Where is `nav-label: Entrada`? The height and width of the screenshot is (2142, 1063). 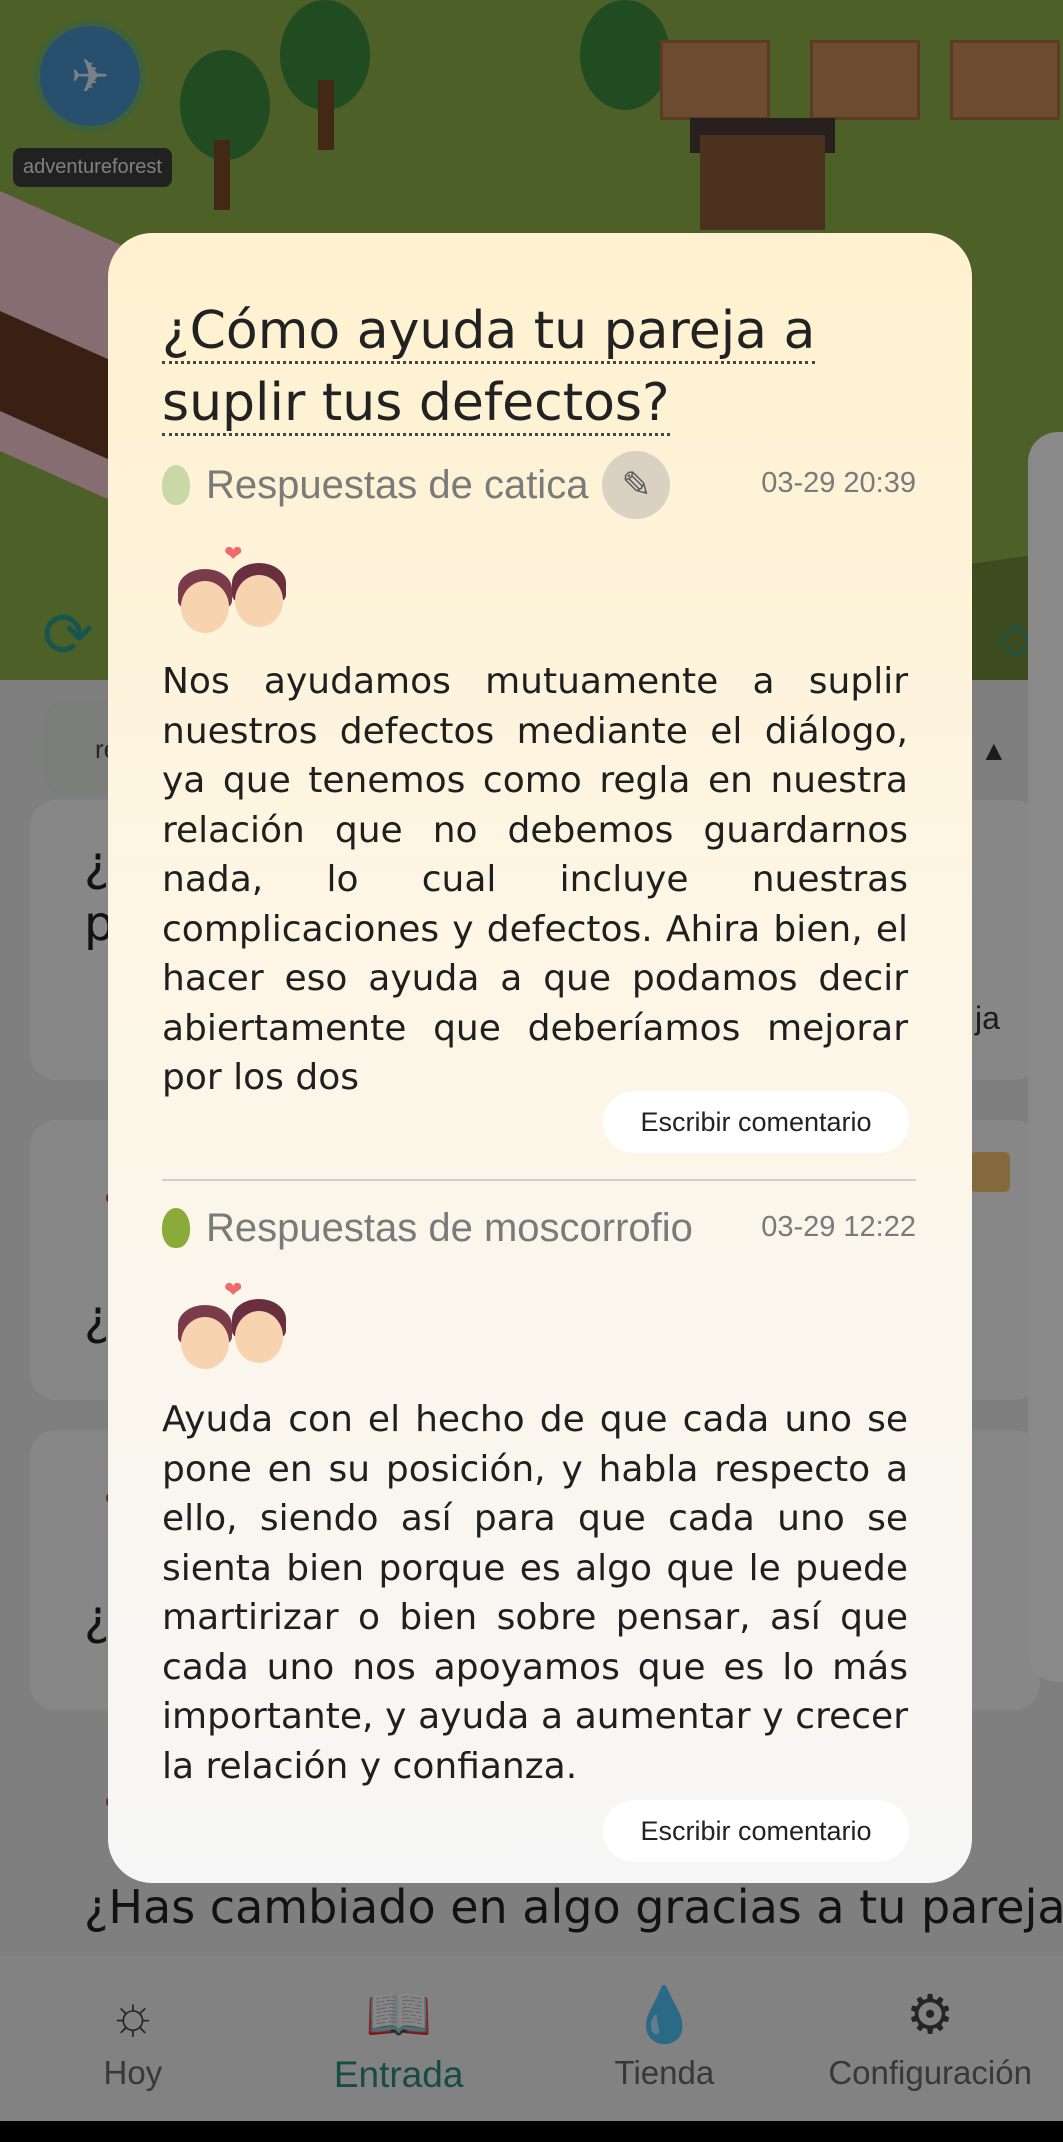
nav-label: Entrada is located at coordinates (398, 2074).